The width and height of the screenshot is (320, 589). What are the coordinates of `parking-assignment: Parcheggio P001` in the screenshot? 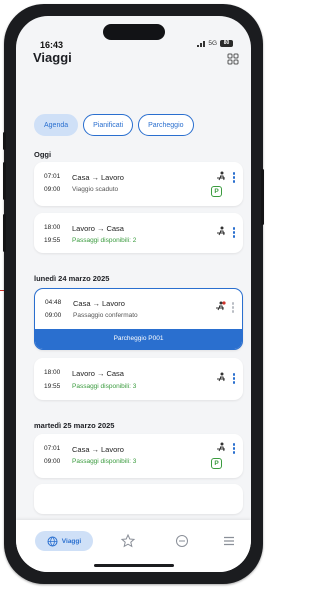 It's located at (138, 339).